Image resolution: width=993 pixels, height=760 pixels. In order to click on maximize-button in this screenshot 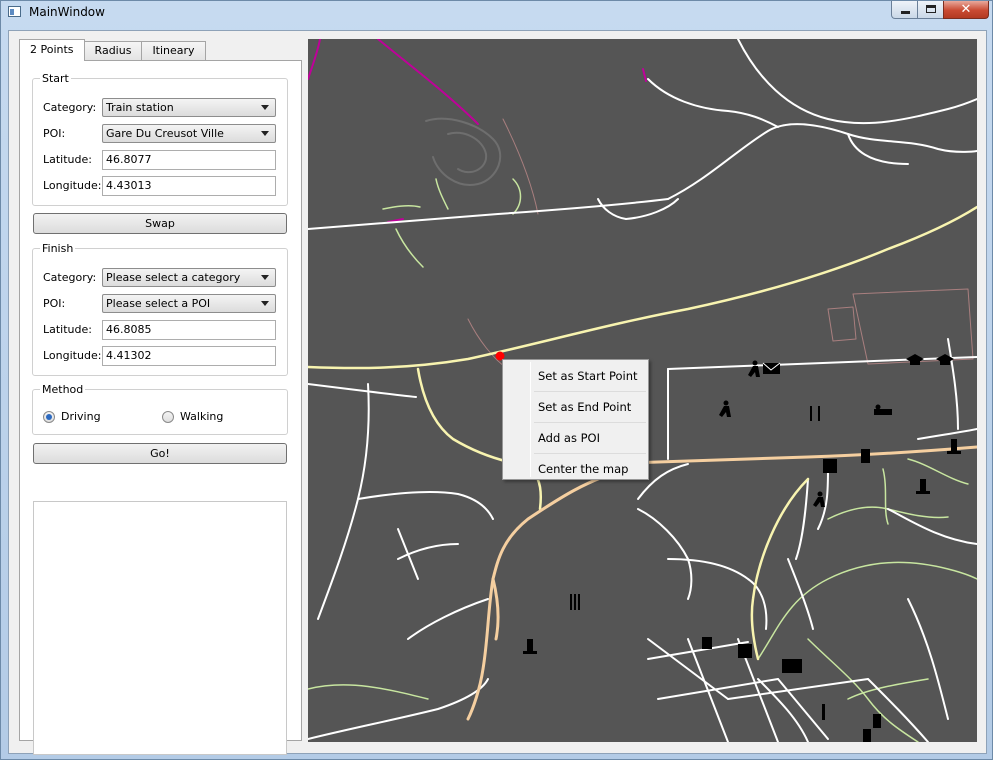, I will do `click(930, 10)`.